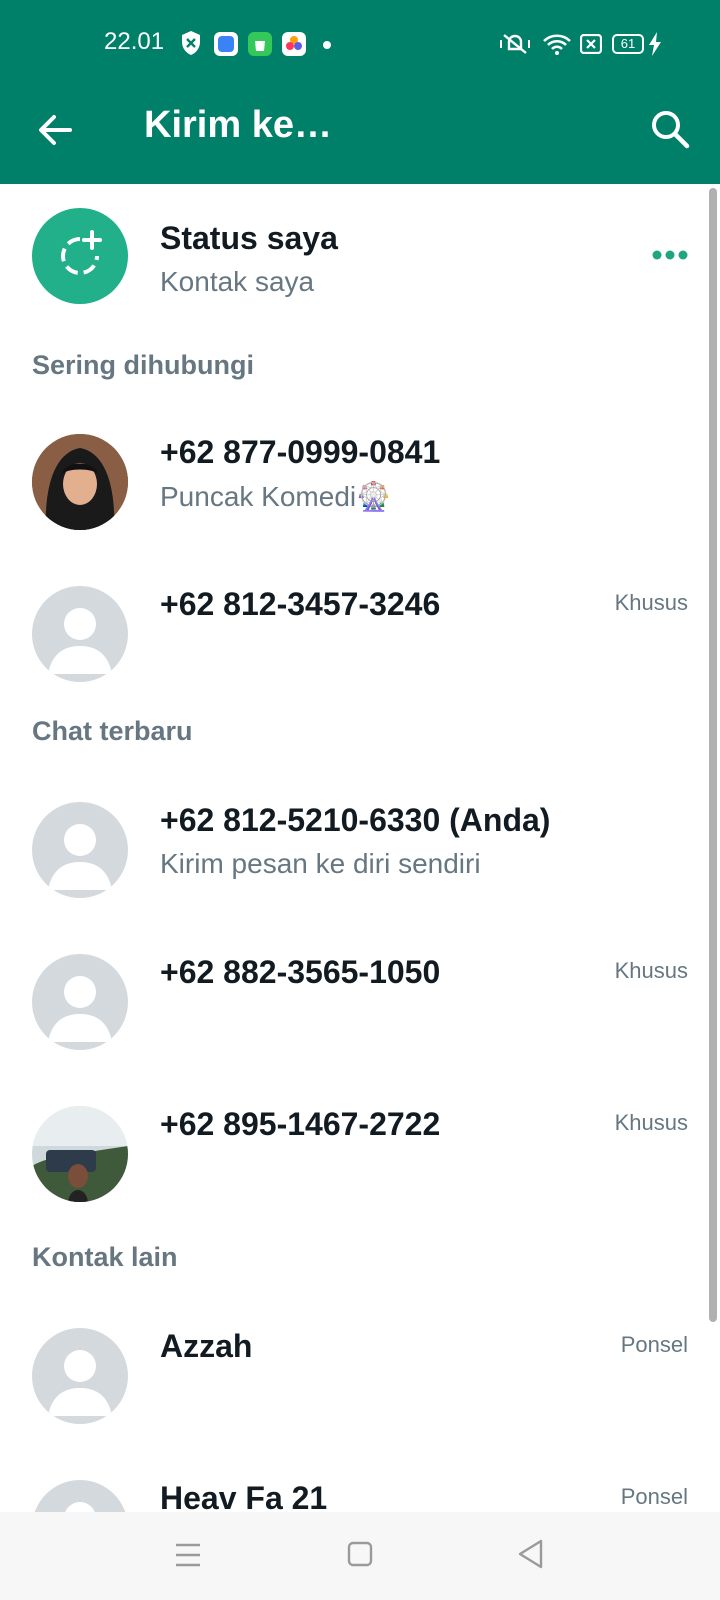 This screenshot has width=720, height=1600. What do you see at coordinates (360, 45) in the screenshot?
I see `status-bar: 22.01 61` at bounding box center [360, 45].